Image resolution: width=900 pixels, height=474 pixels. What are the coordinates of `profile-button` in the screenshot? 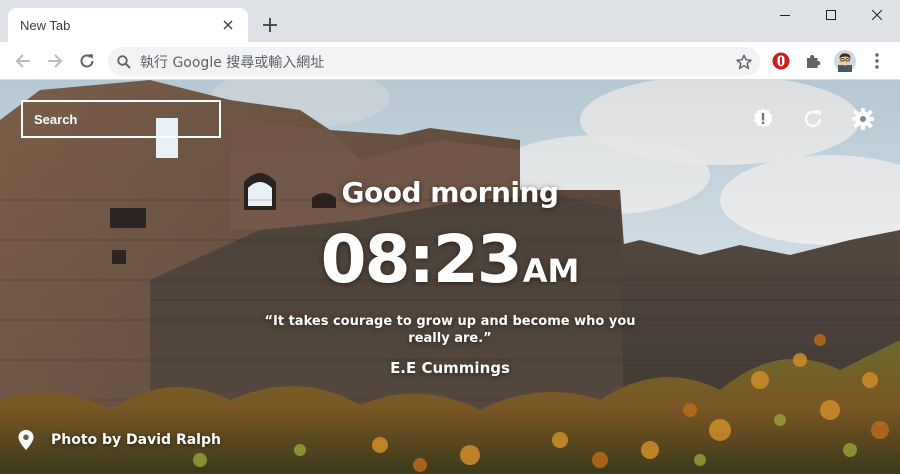 It's located at (845, 61).